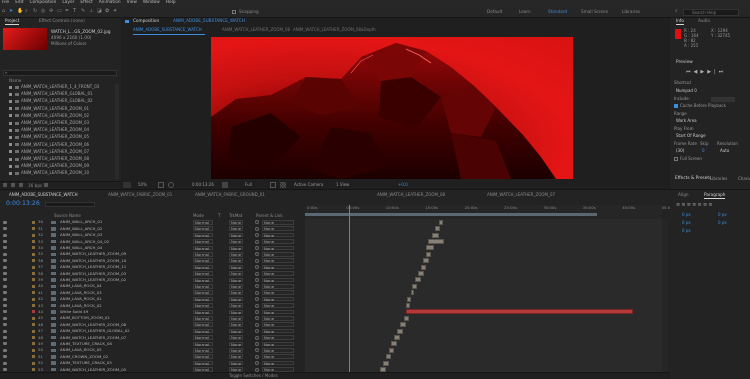 The height and width of the screenshot is (379, 750). I want to click on layer-name: ANIM_WATCH_LEATHER_ZOOM_10, so click(93, 260).